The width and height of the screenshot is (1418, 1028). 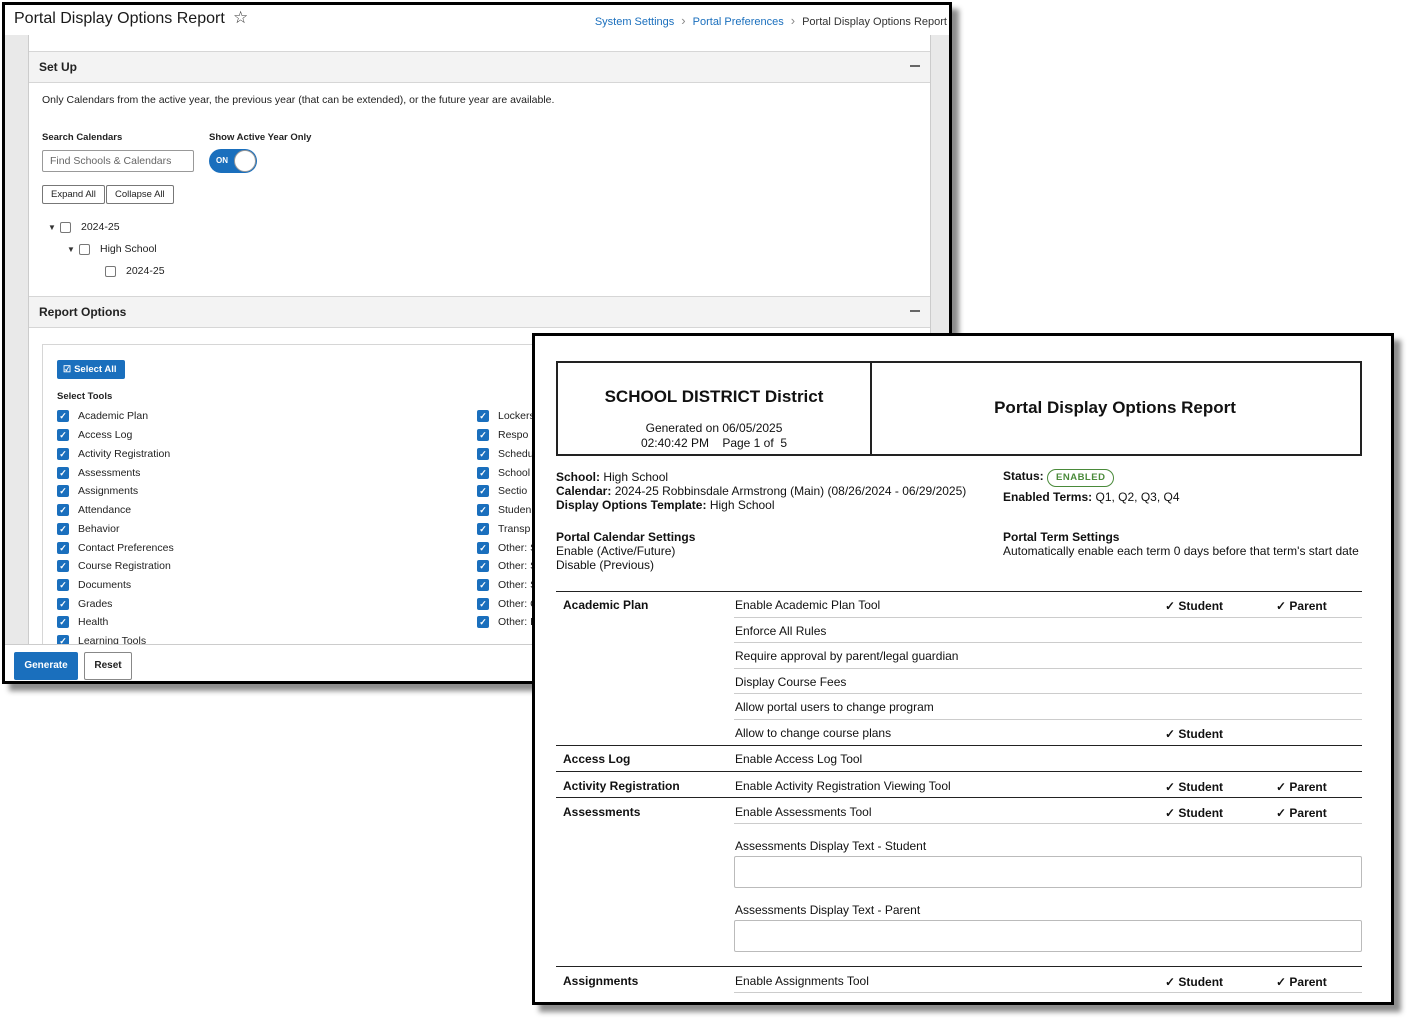 I want to click on expand-all-button: Expand All, so click(x=73, y=194).